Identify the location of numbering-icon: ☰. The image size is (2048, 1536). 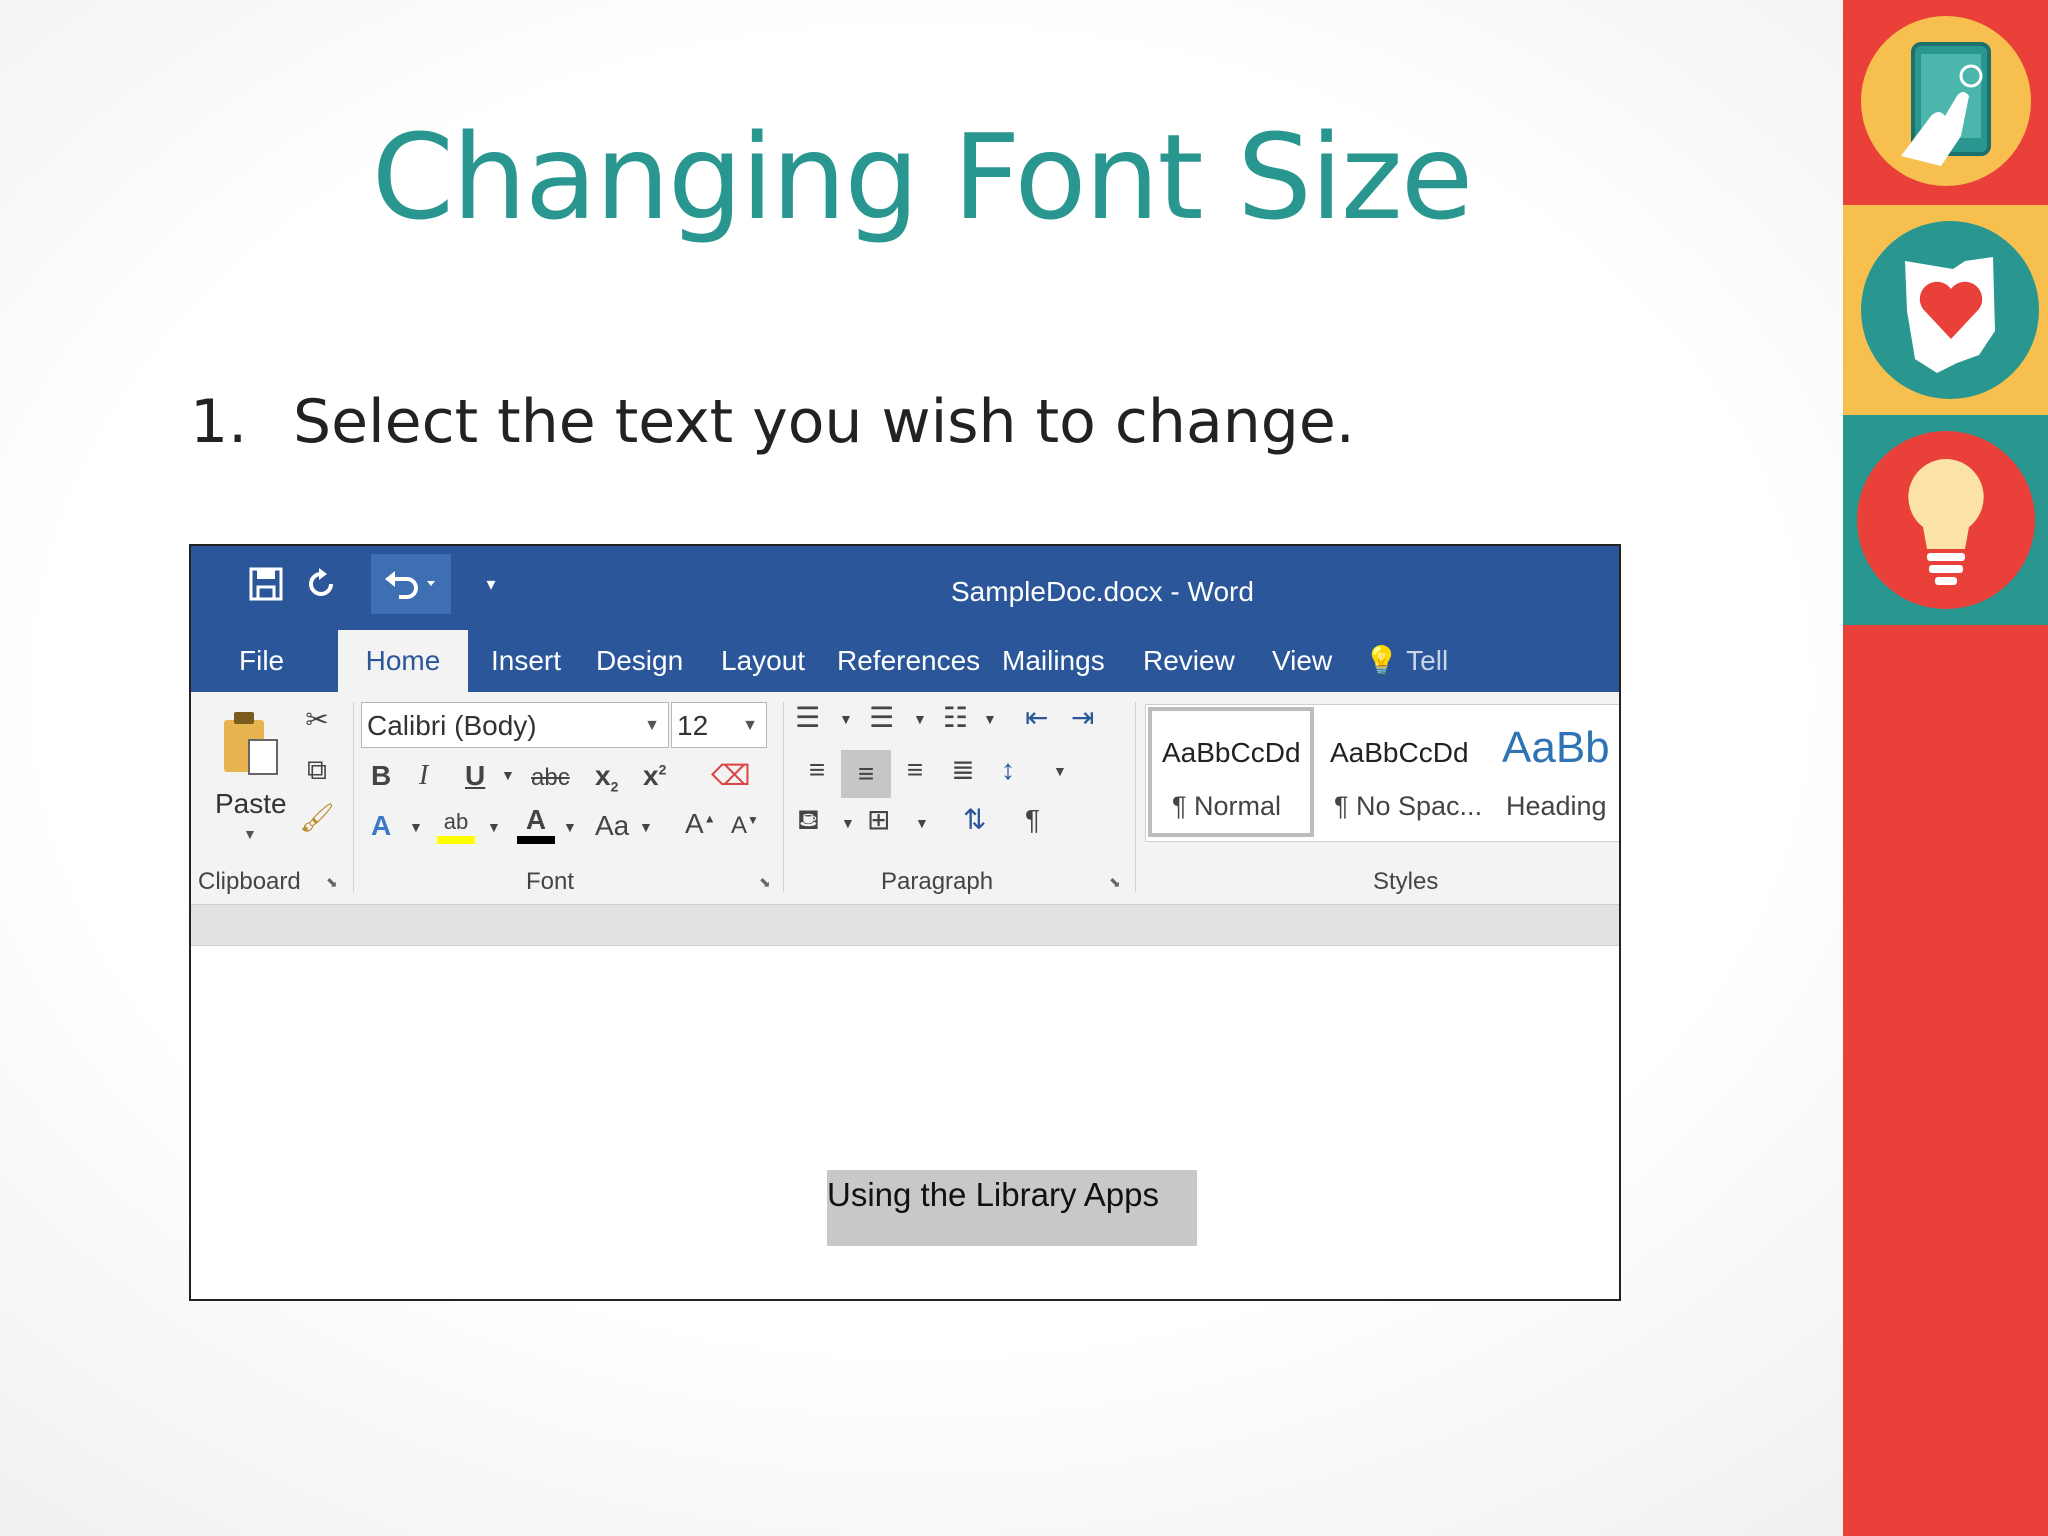
(881, 718).